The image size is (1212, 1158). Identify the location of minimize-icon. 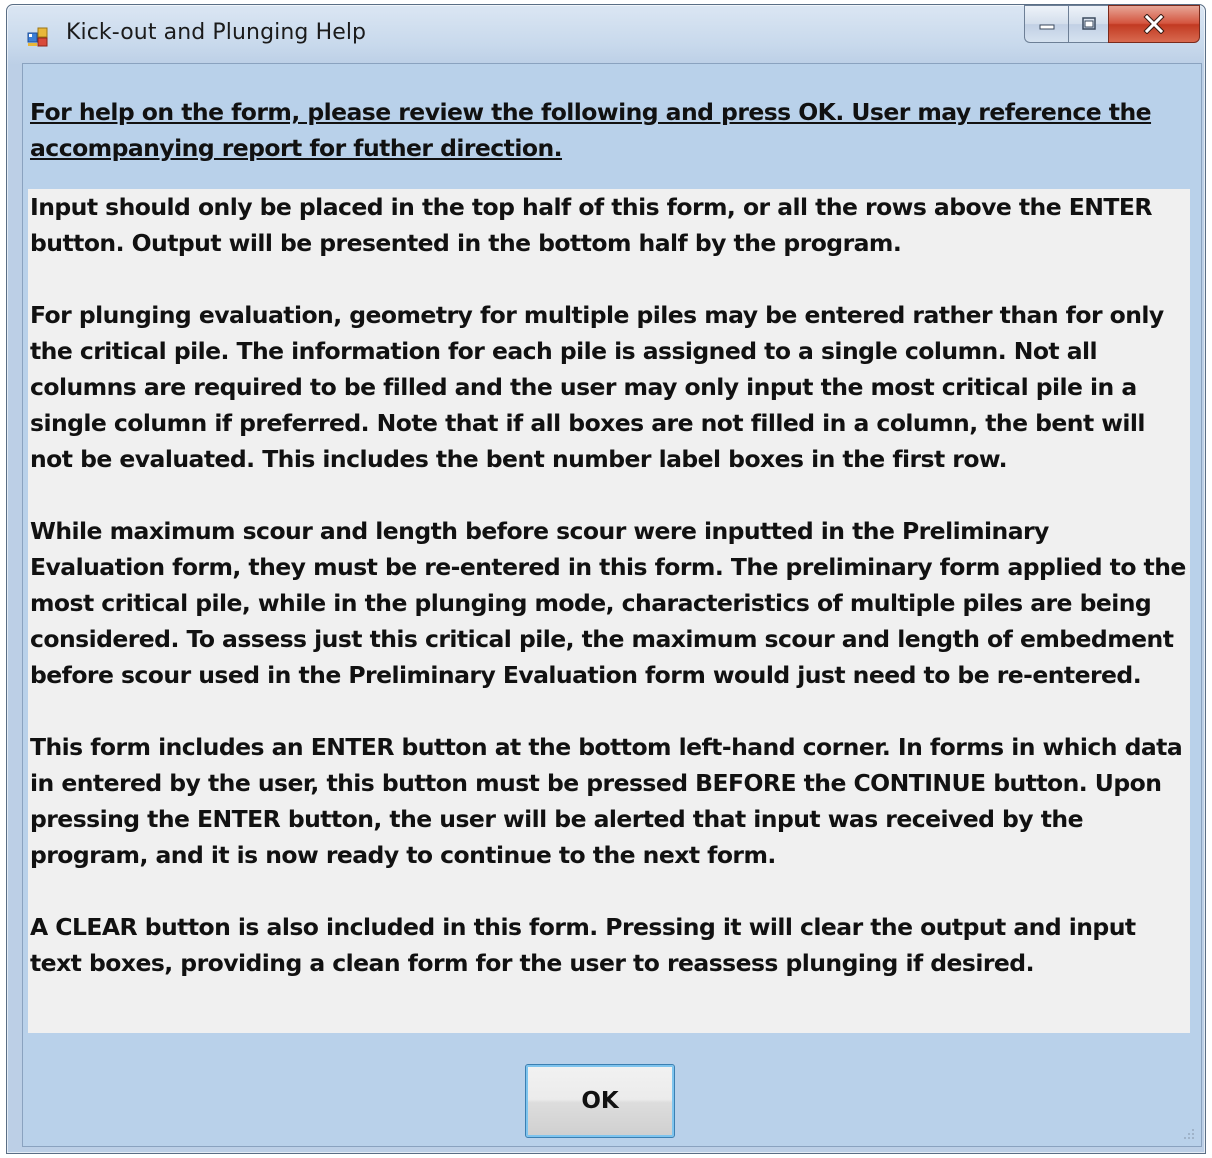
(1046, 27).